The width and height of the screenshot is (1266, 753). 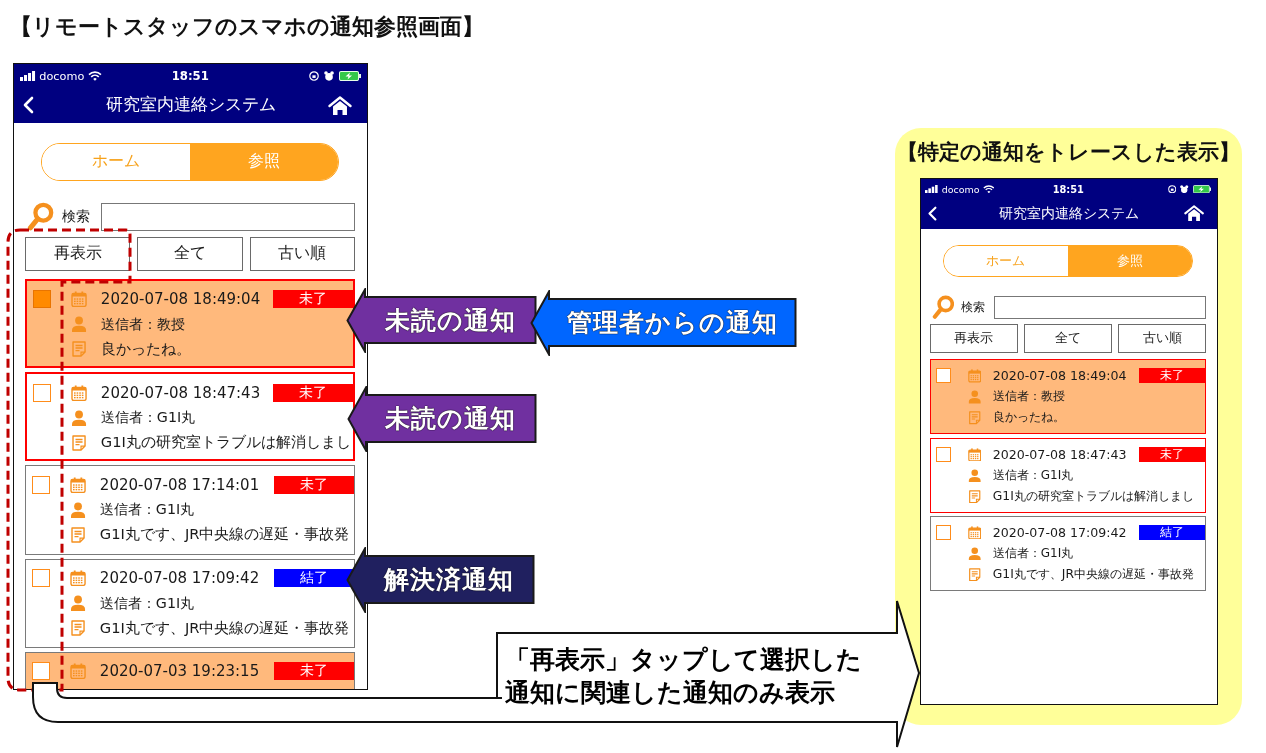 What do you see at coordinates (180, 484) in the screenshot?
I see `date-time-text: 2020-07-08 17:14:01` at bounding box center [180, 484].